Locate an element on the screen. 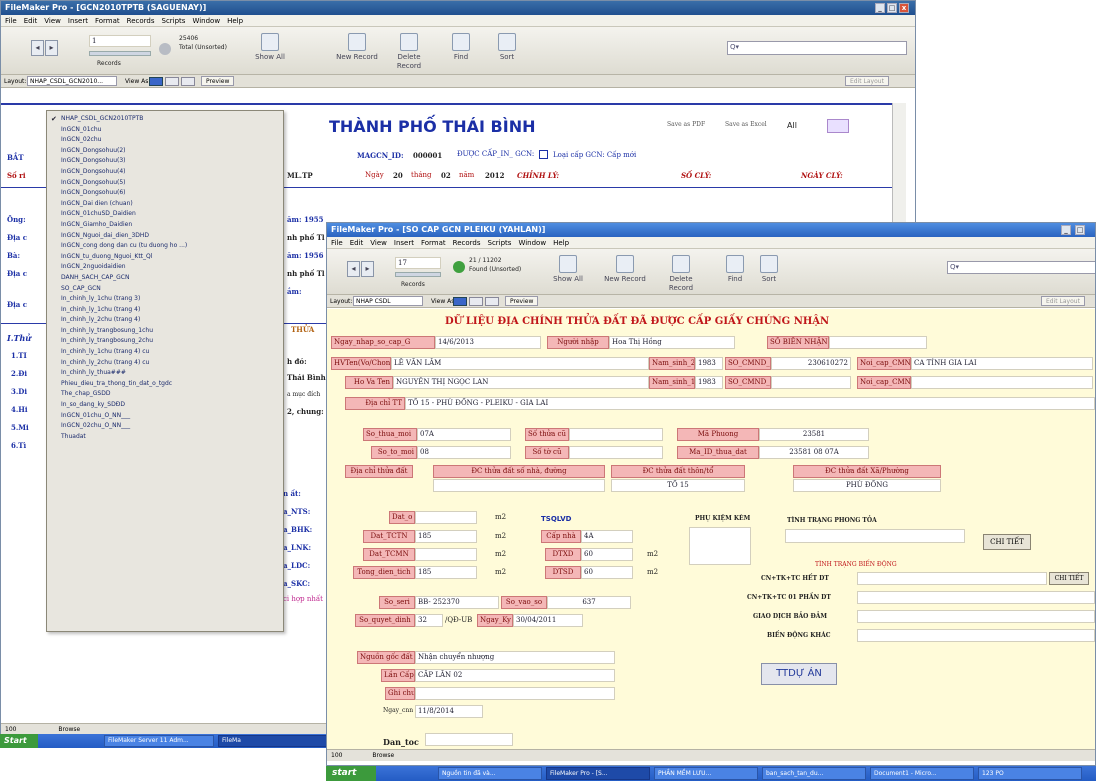 The image size is (1096, 781). maximize-icon: □ is located at coordinates (892, 8).